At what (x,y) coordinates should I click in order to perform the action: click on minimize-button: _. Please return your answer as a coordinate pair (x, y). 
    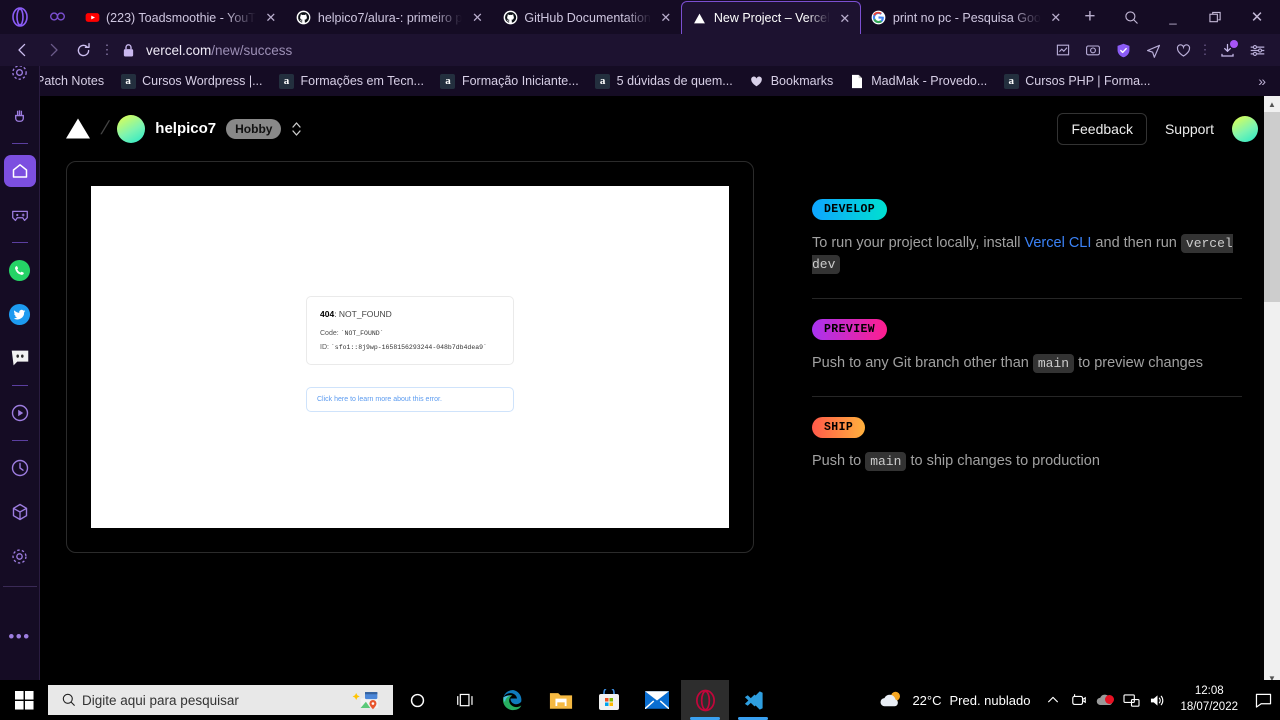
    Looking at the image, I should click on (1173, 17).